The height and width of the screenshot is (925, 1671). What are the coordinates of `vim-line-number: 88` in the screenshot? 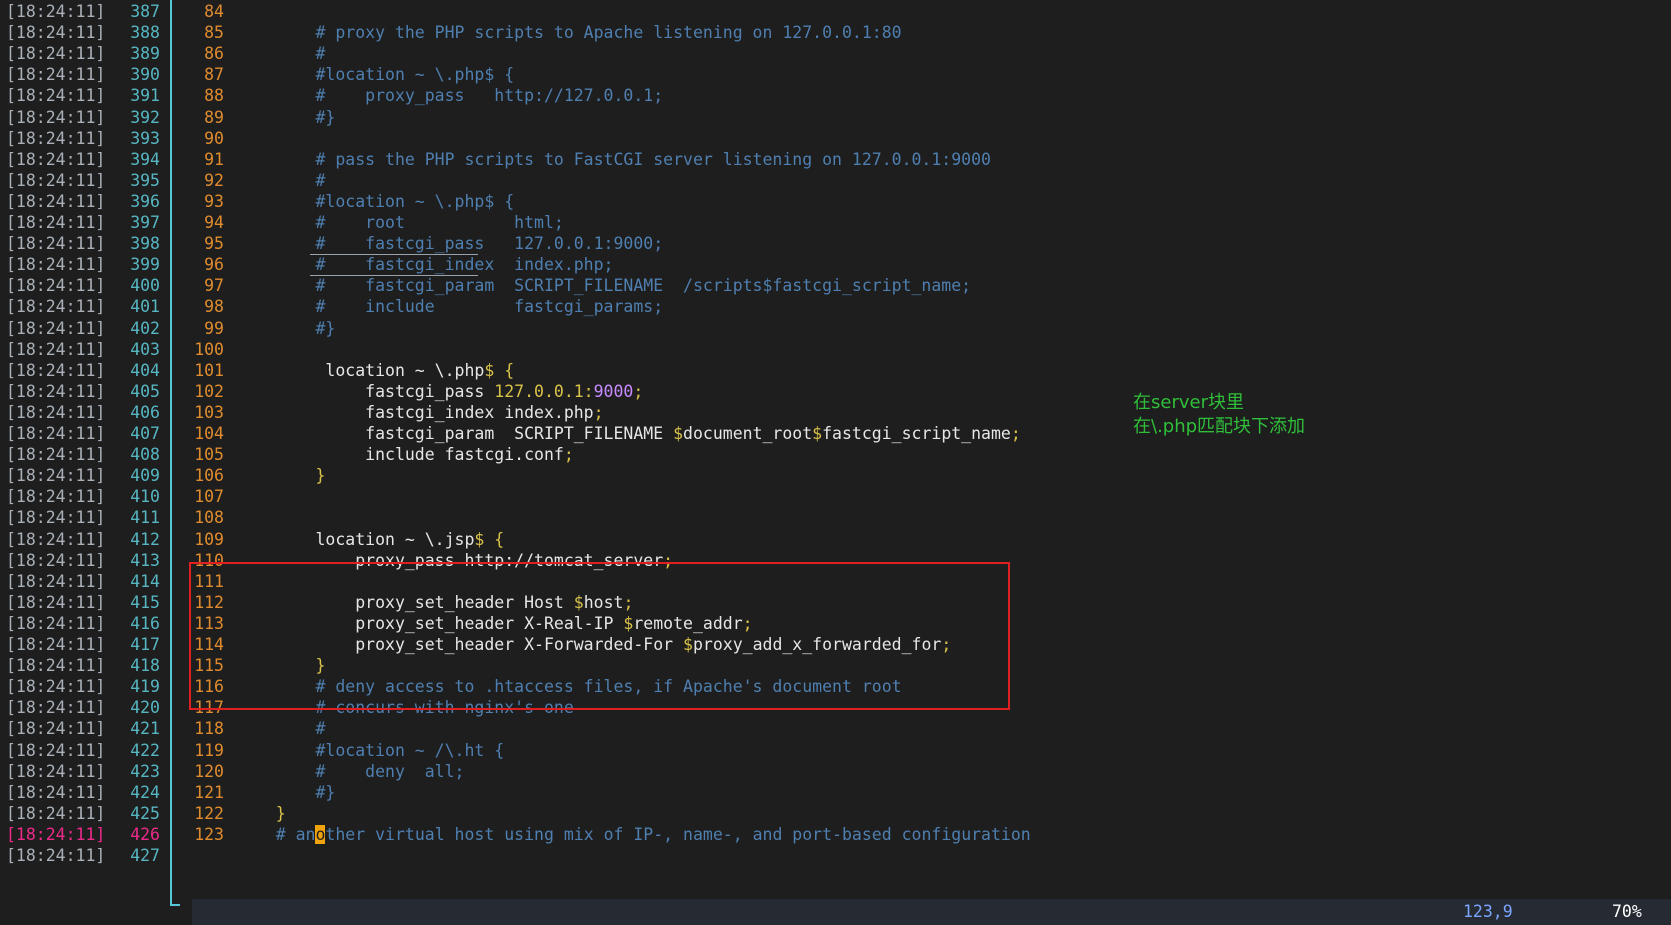 It's located at (214, 96).